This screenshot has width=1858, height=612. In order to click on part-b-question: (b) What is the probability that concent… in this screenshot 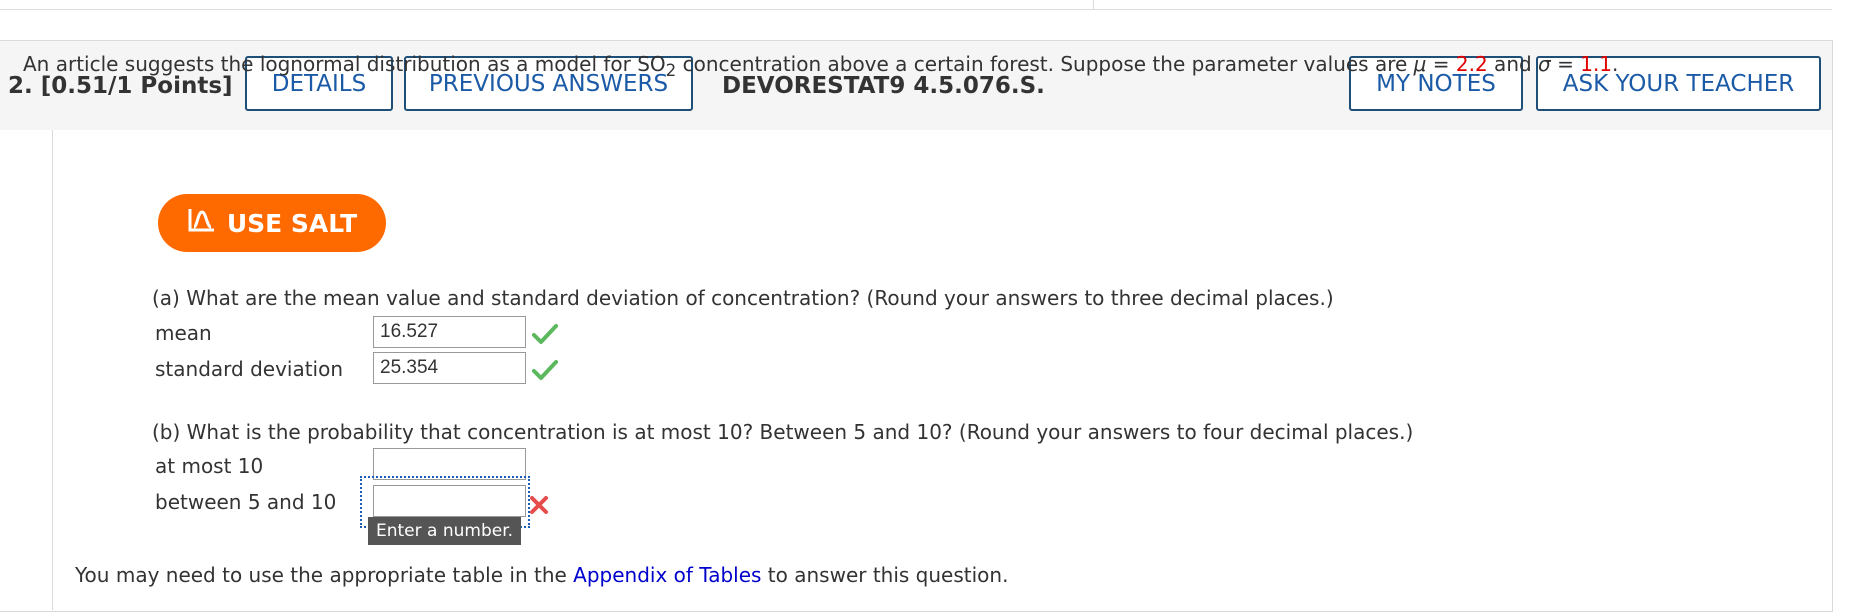, I will do `click(783, 432)`.